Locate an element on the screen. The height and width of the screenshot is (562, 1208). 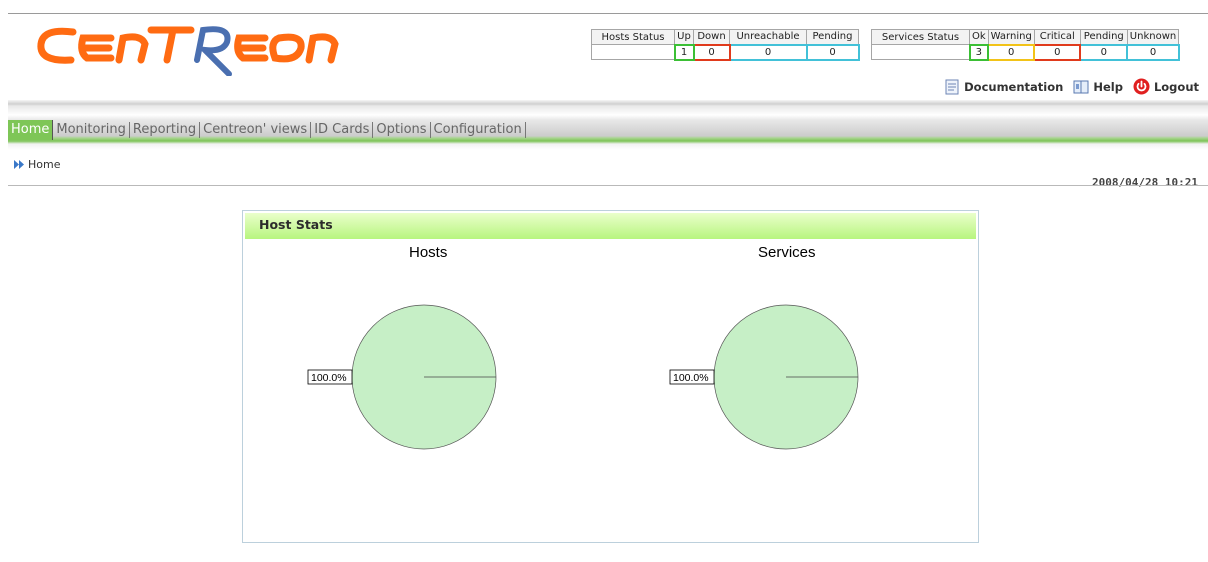
help-label: Help is located at coordinates (1108, 86).